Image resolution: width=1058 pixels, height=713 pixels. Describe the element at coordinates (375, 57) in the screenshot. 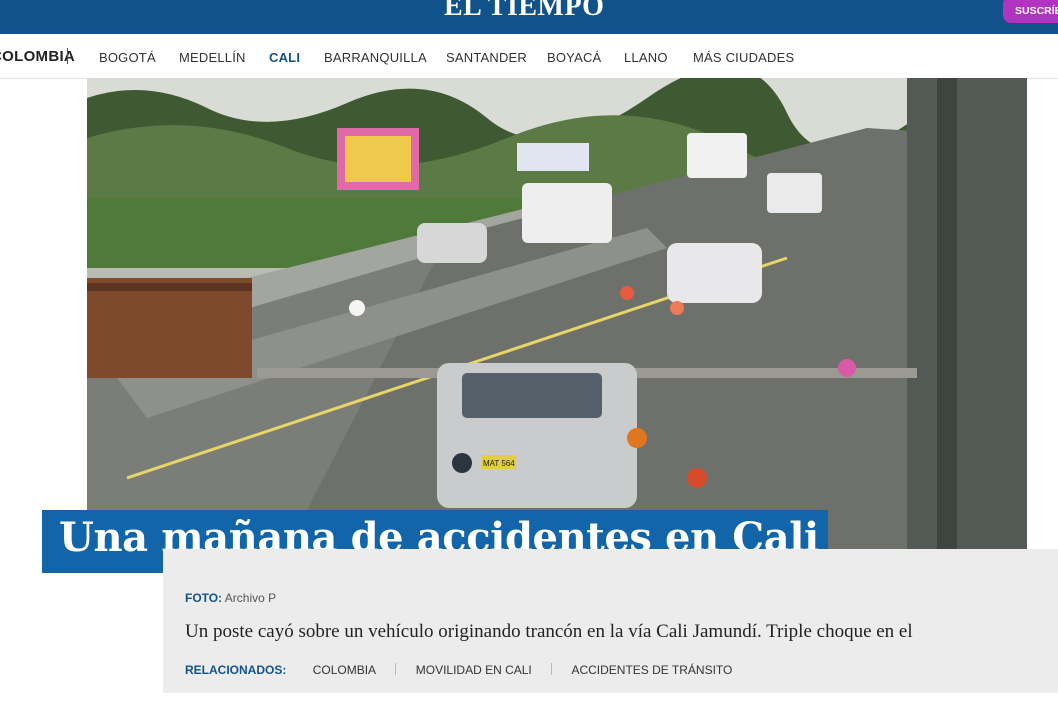

I see `nav-item-barranquilla: BARRANQUILLA` at that location.